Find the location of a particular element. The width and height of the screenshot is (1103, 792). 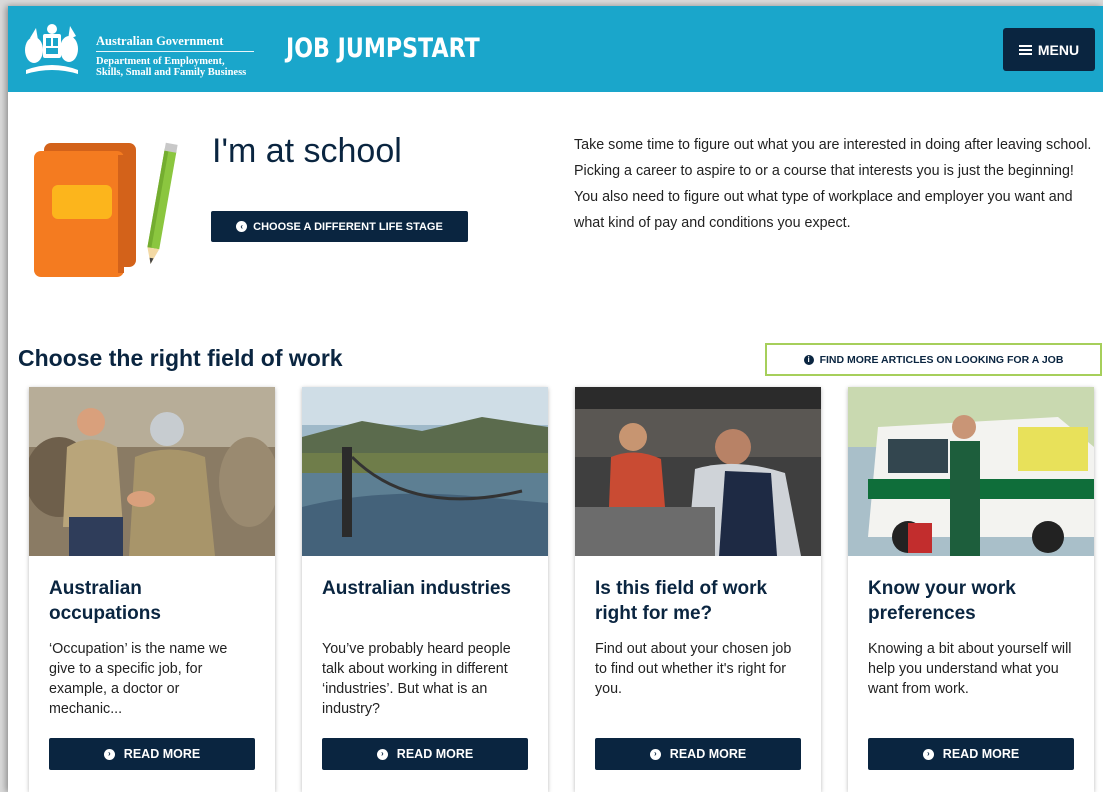

card-image-mechanic is located at coordinates (698, 471).